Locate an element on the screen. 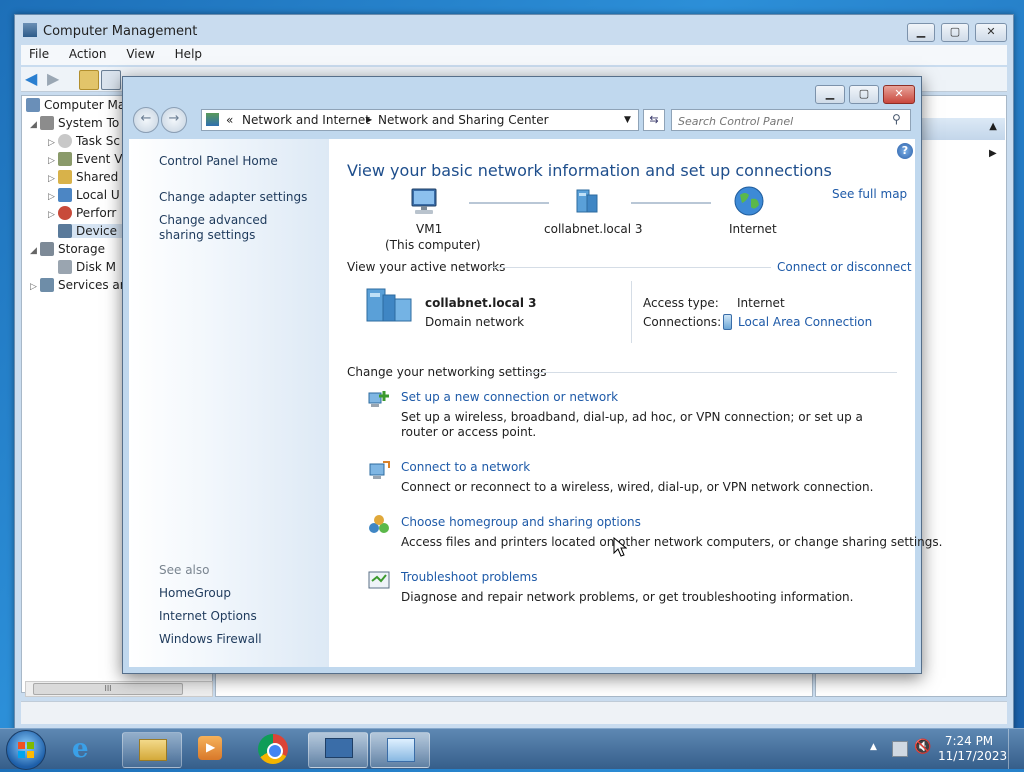  start-button is located at coordinates (26, 750).